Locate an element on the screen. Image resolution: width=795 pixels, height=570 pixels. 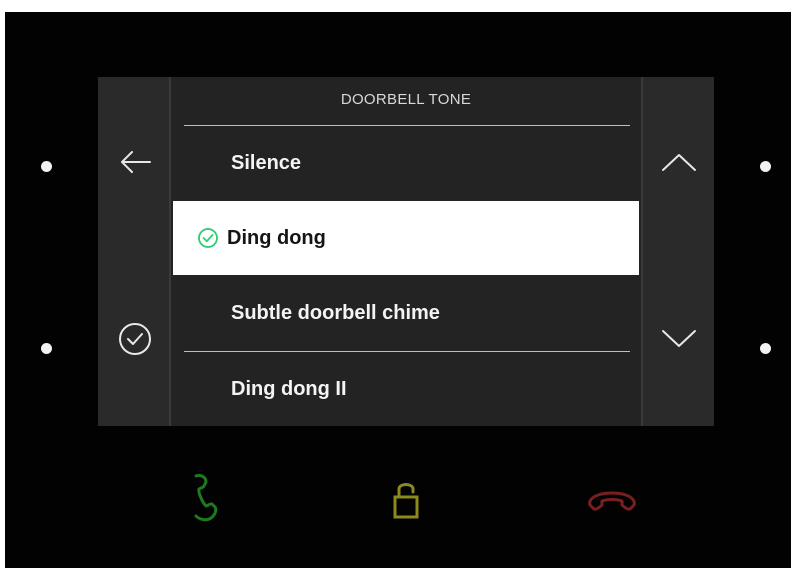
confirm-button is located at coordinates (135, 339).